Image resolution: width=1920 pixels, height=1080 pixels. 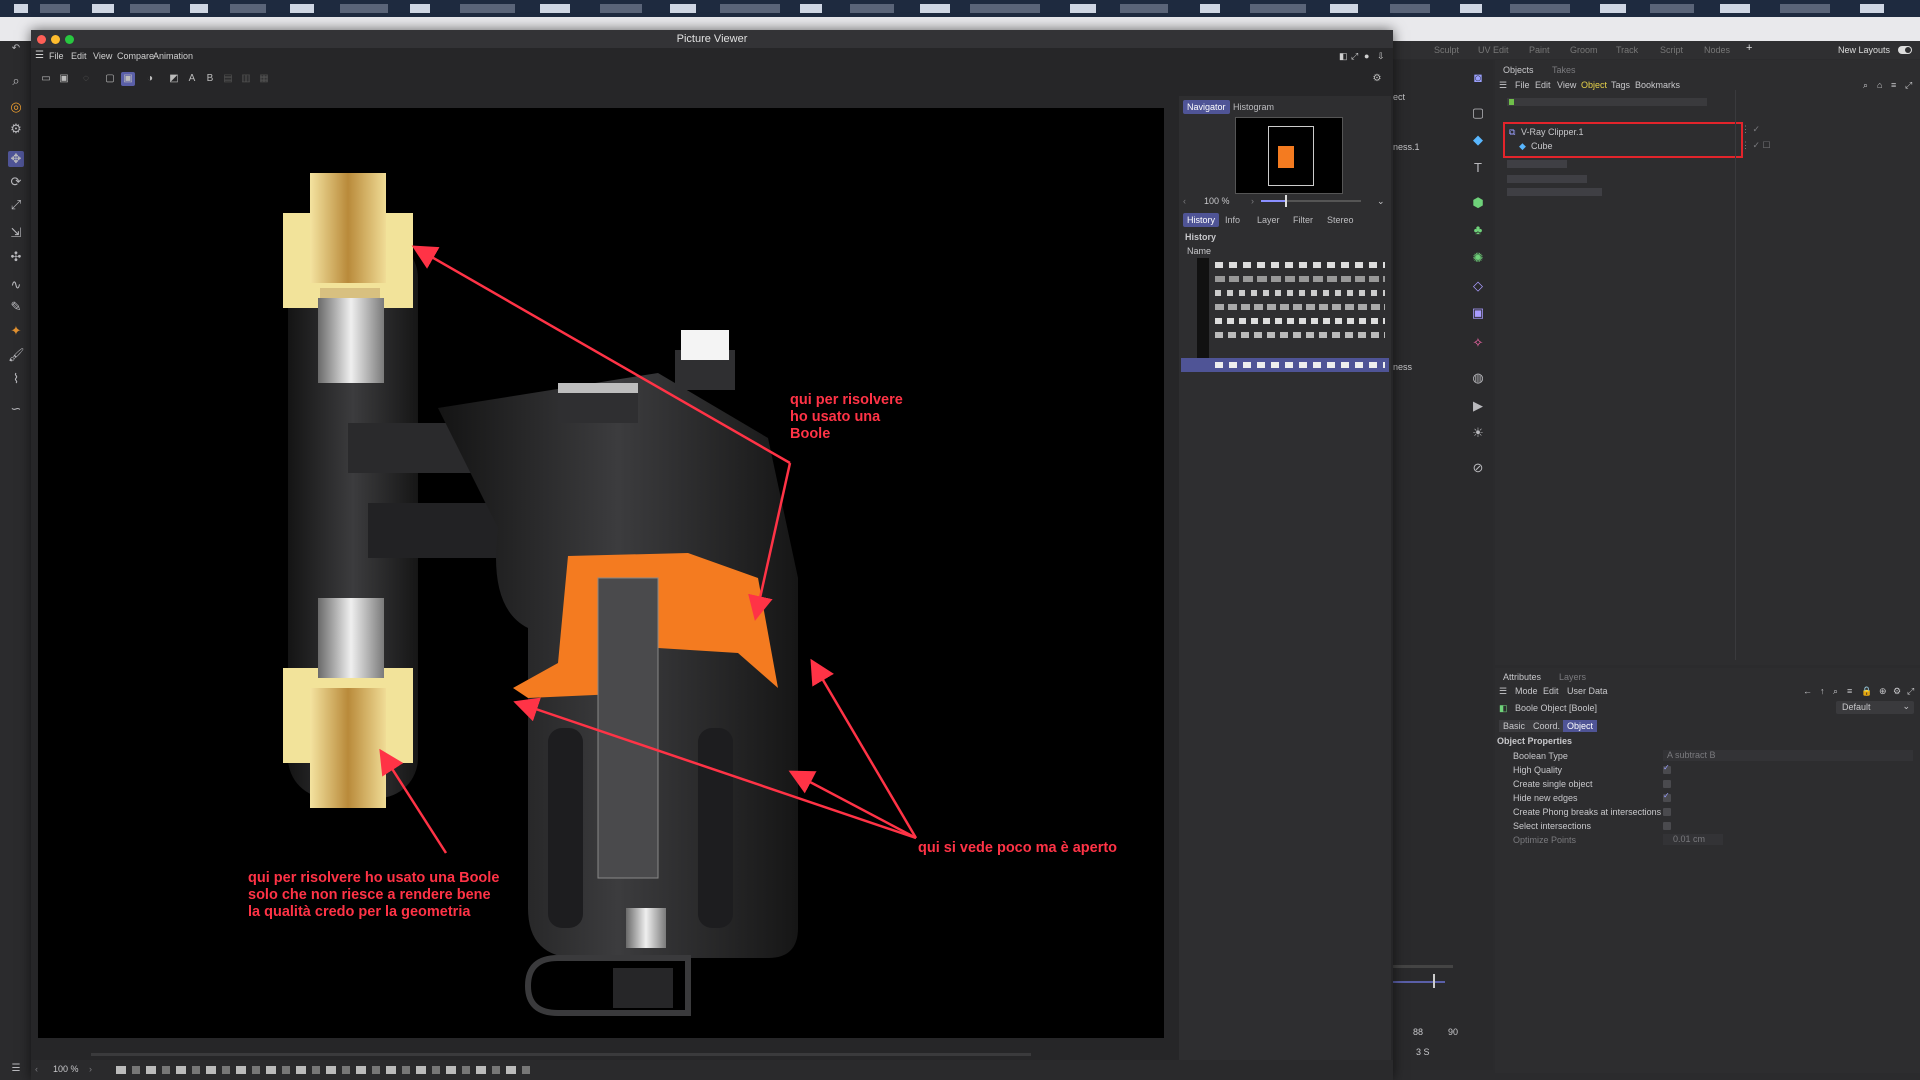 I want to click on brush-icon: 🖌, so click(x=16, y=355).